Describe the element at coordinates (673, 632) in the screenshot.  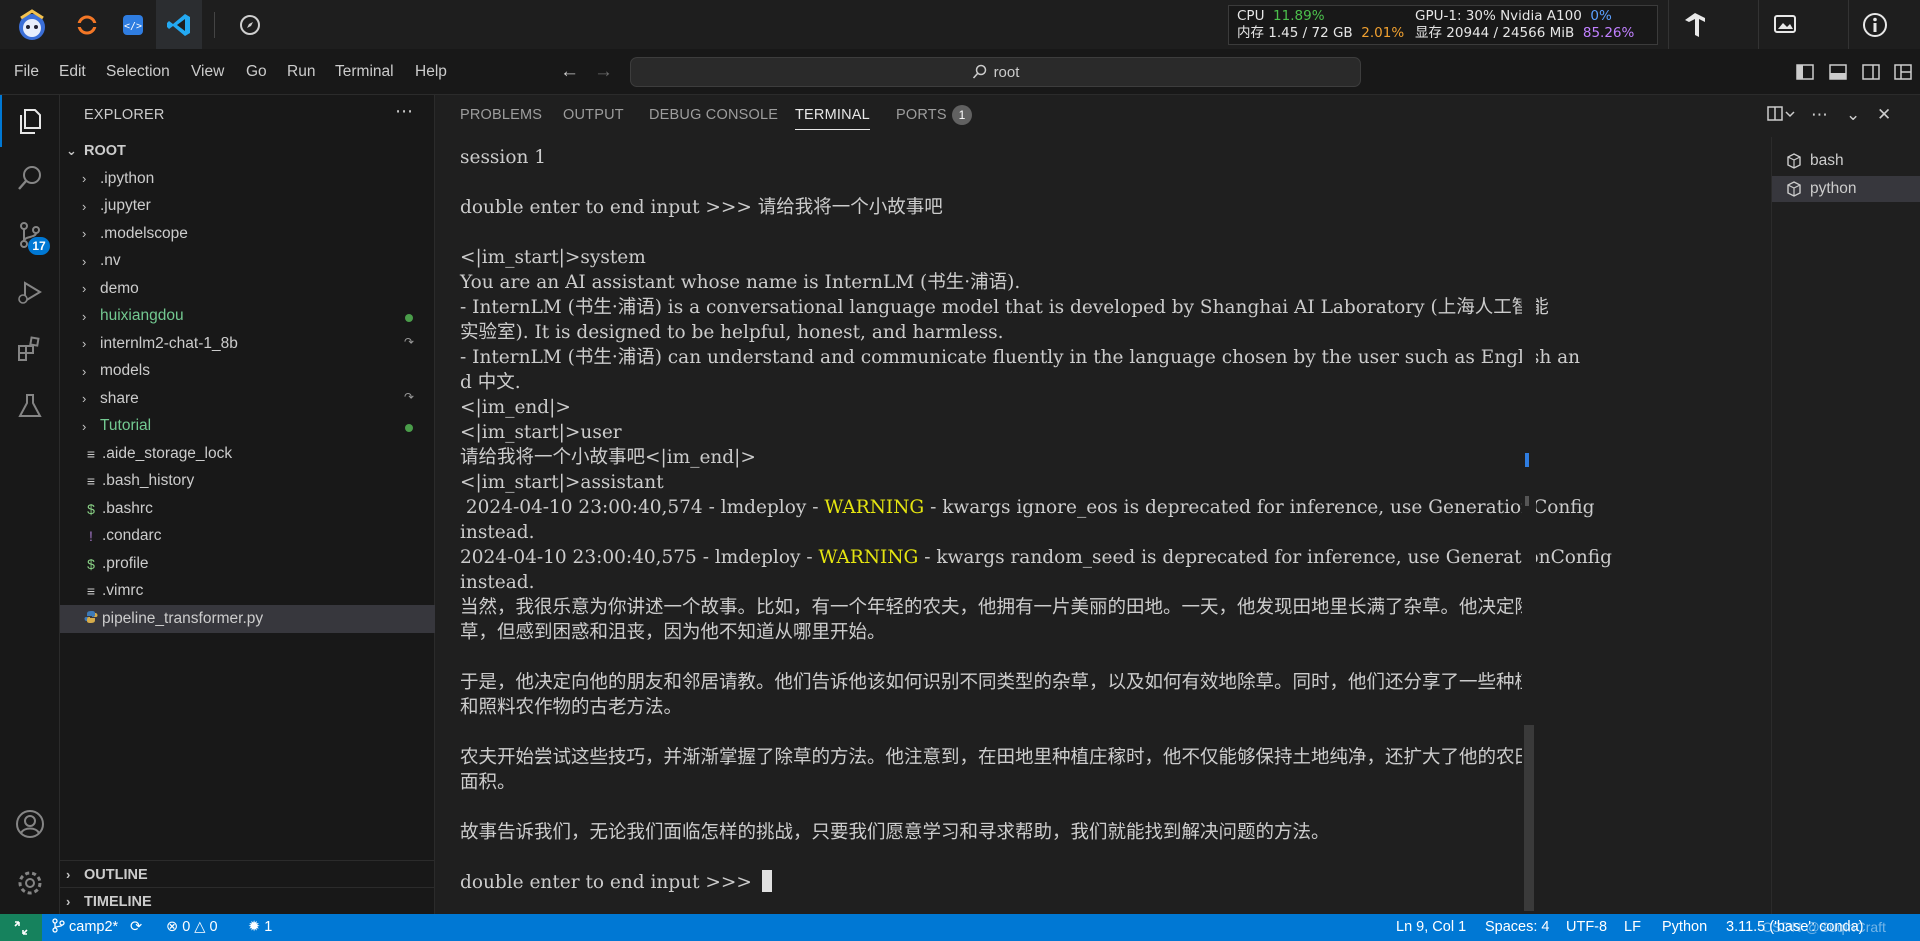
I see `story-line: 草，但感到困惑和沮丧，因为他不知道从哪里开始。` at that location.